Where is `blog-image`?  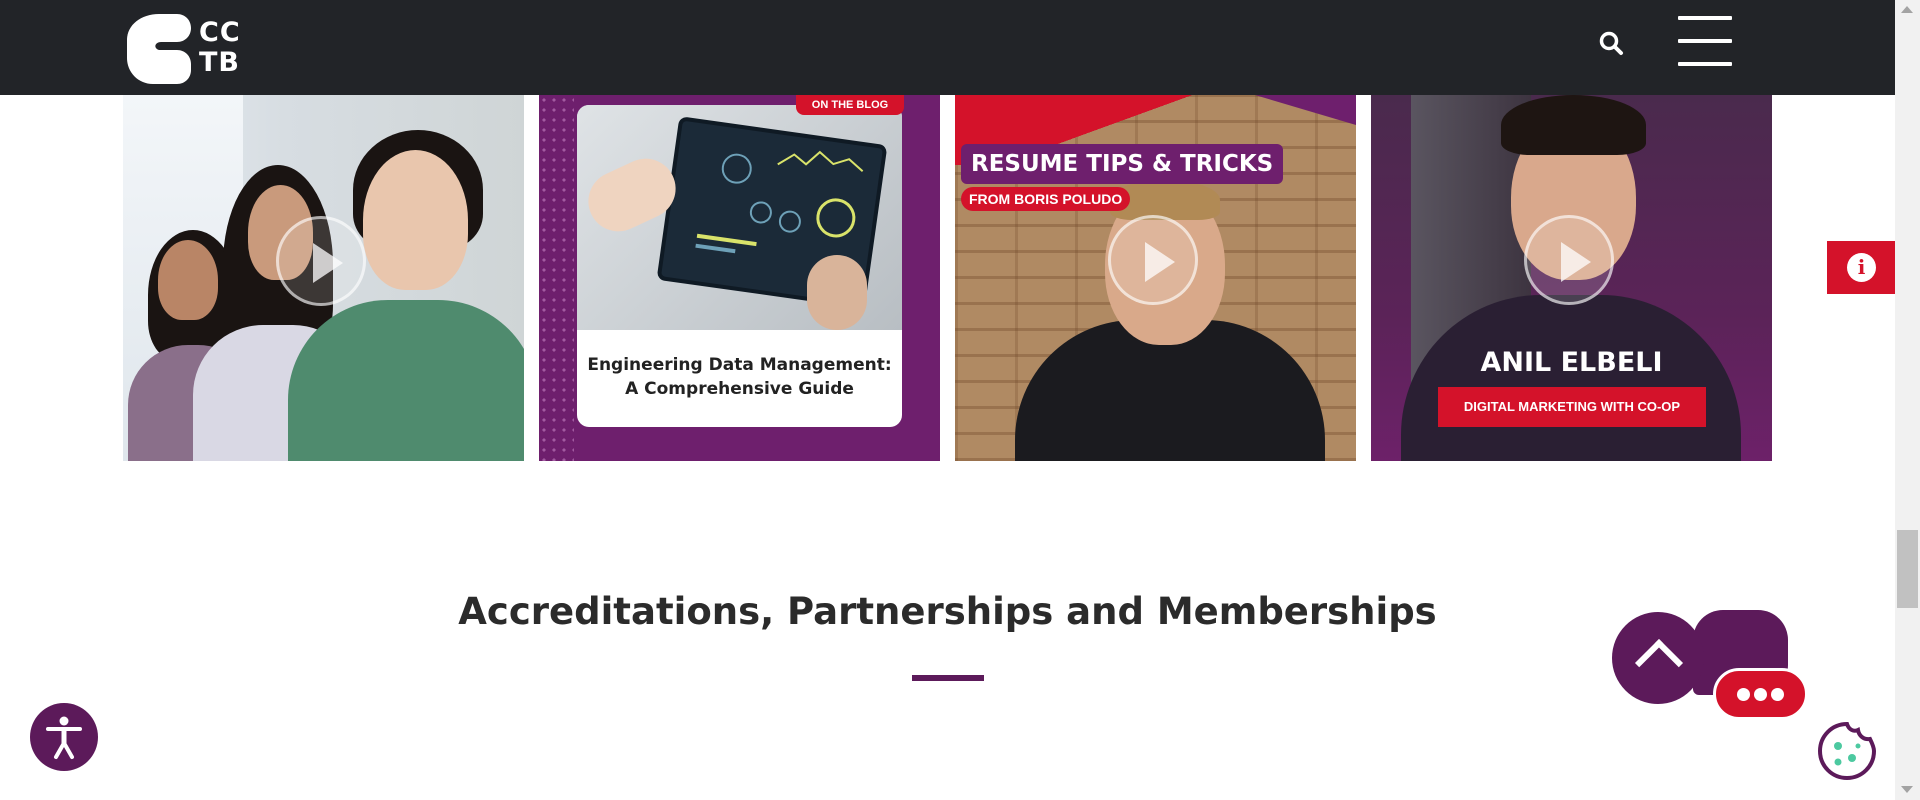
blog-image is located at coordinates (739, 217).